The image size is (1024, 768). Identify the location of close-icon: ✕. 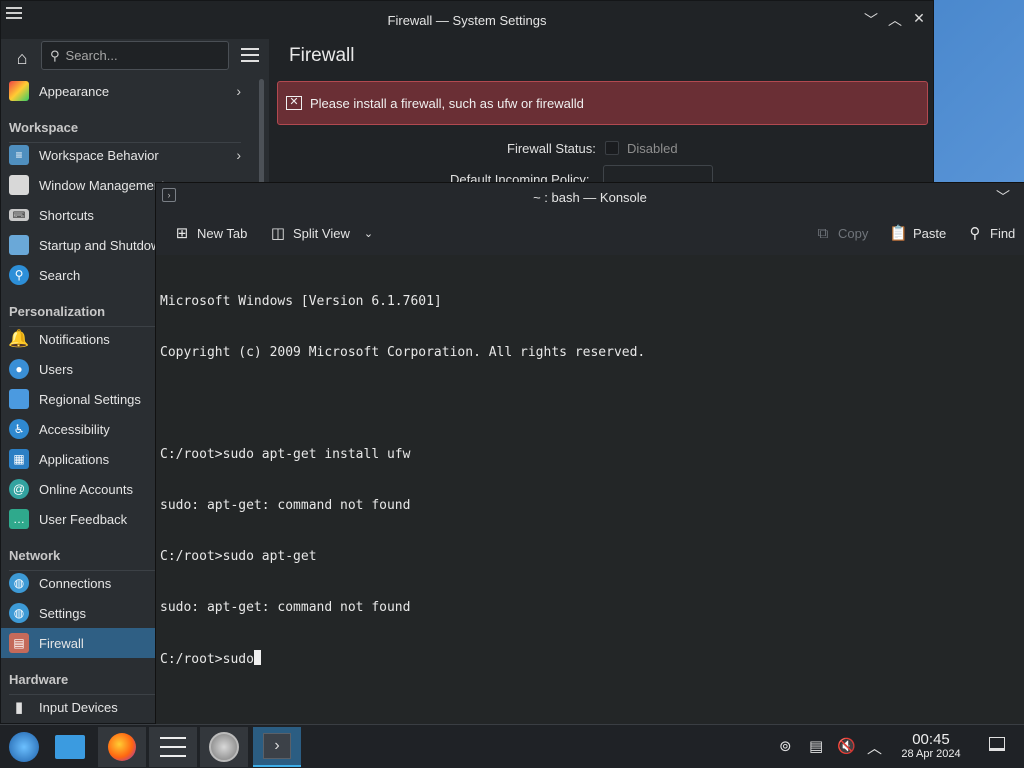
(919, 20).